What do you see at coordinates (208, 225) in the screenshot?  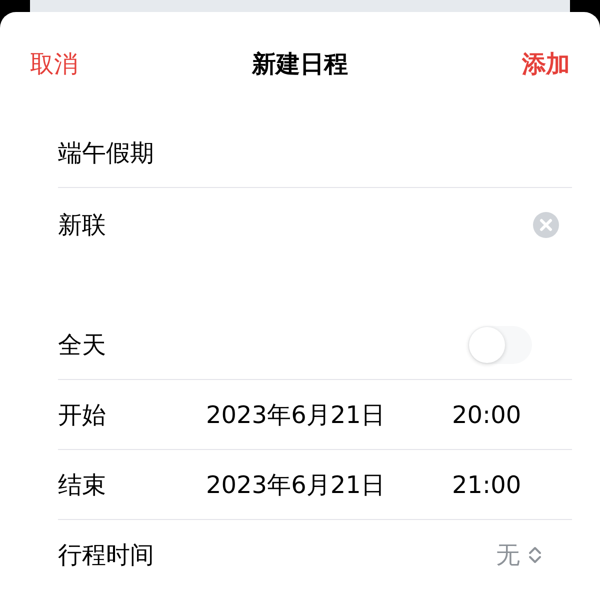 I see `location-field: 新联` at bounding box center [208, 225].